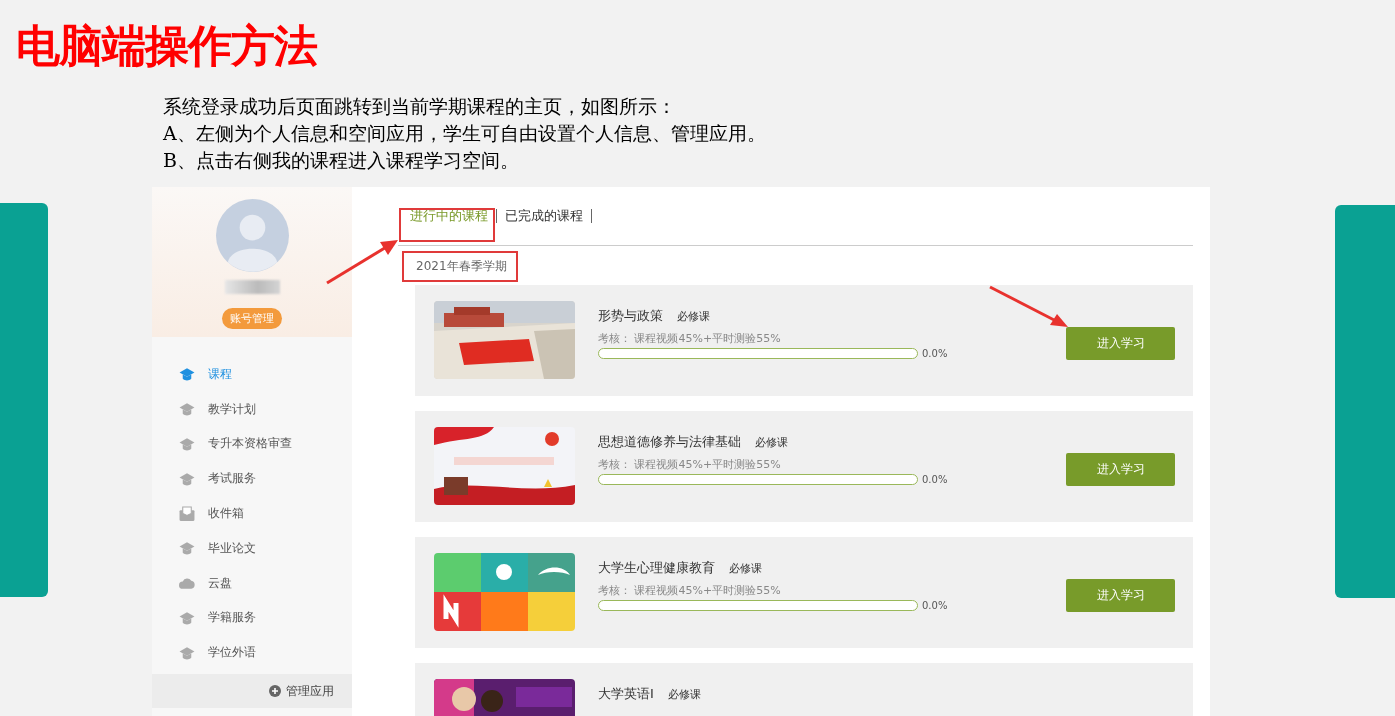  I want to click on course-title: 大学英语Ⅰ, so click(626, 694).